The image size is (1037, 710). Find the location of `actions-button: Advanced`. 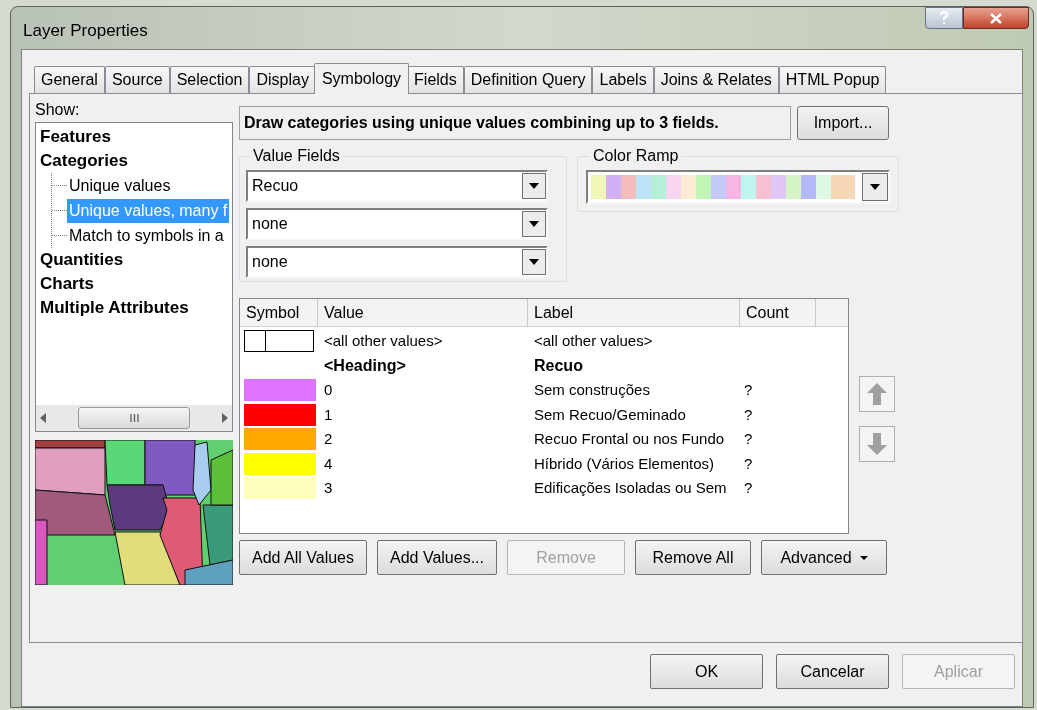

actions-button: Advanced is located at coordinates (824, 557).